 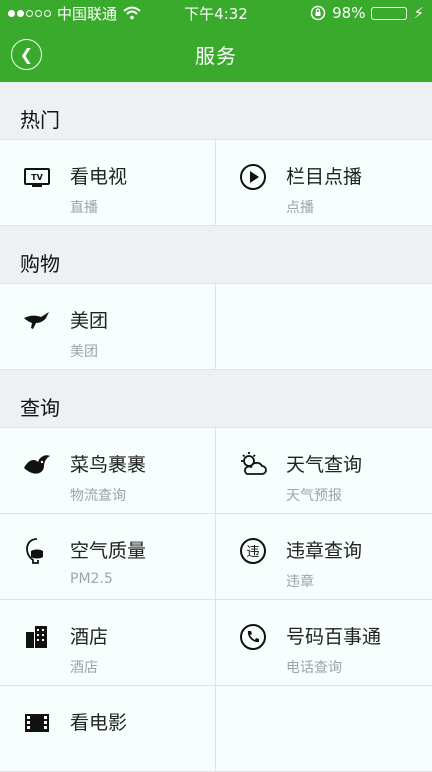 What do you see at coordinates (253, 177) in the screenshot?
I see `play-circle-icon` at bounding box center [253, 177].